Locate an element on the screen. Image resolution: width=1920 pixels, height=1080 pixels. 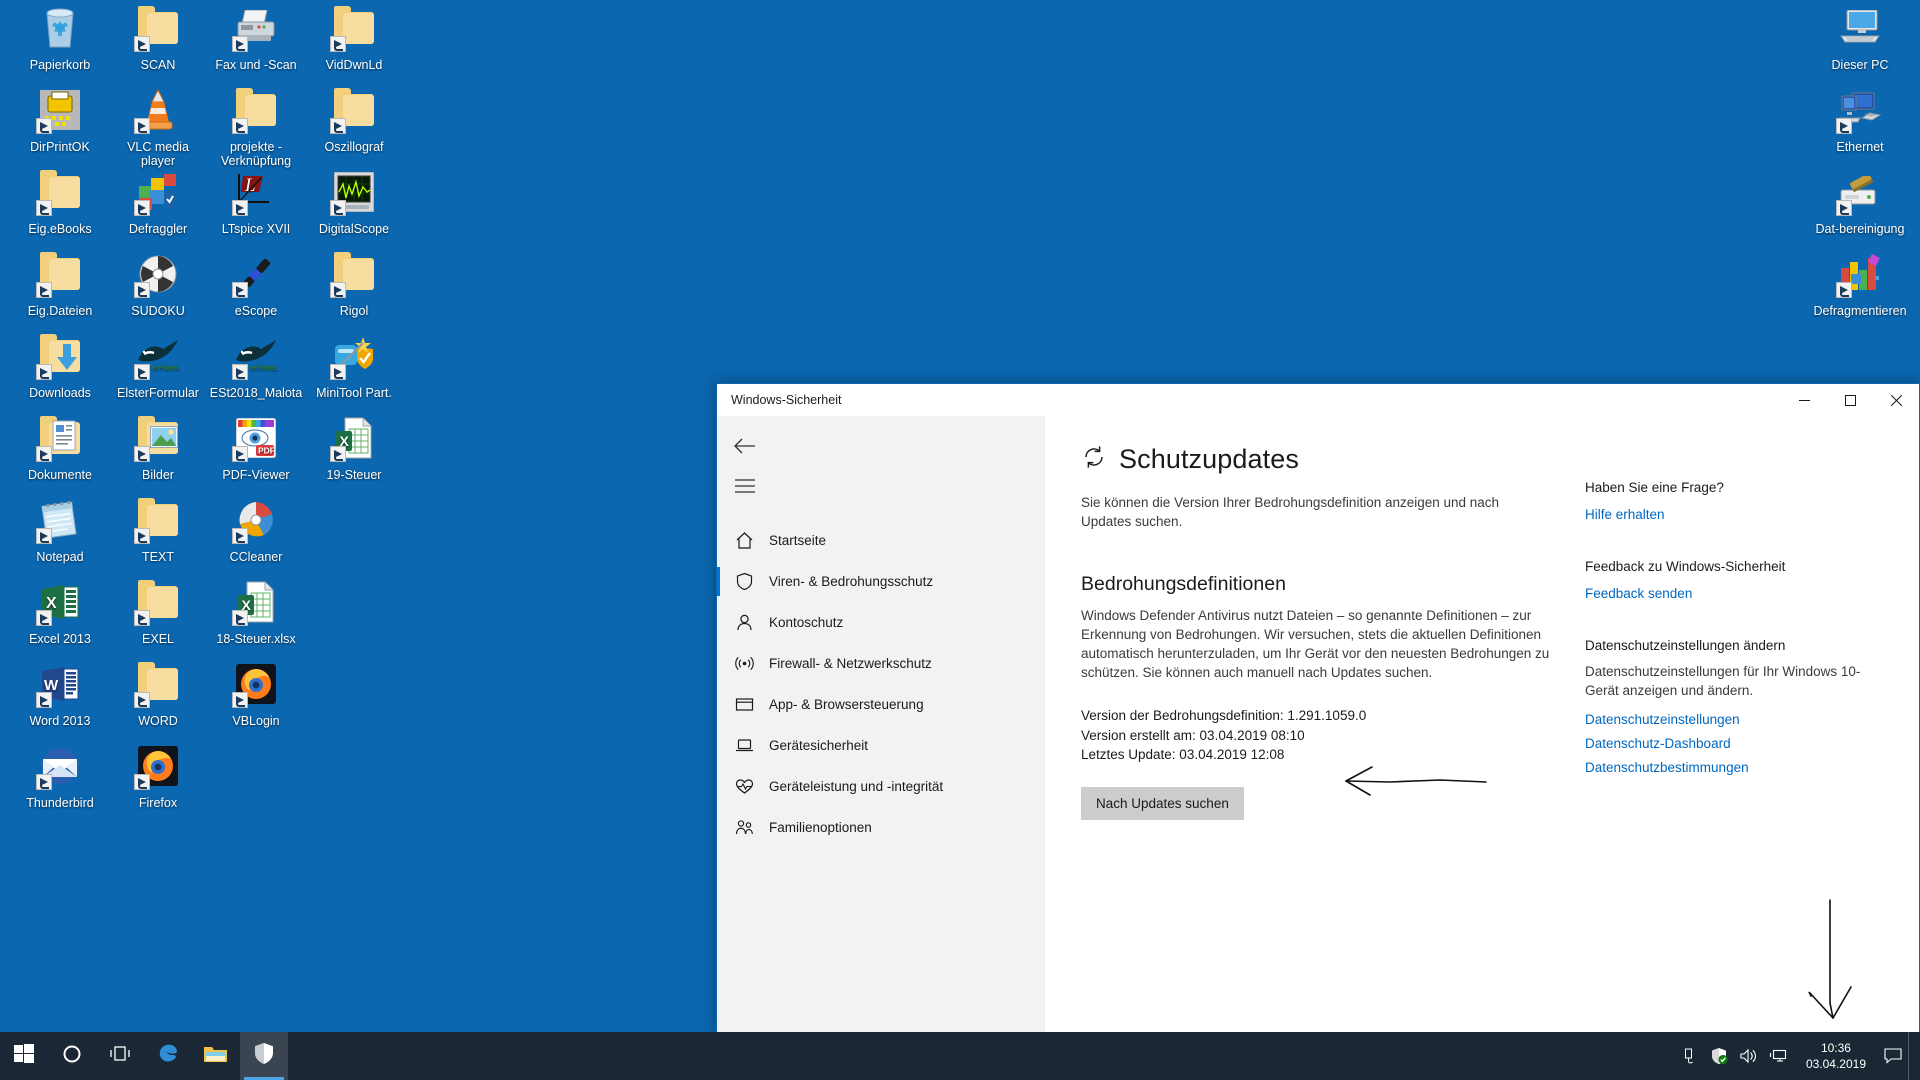
help-link: Hilfe erhalten is located at coordinates (1737, 514).